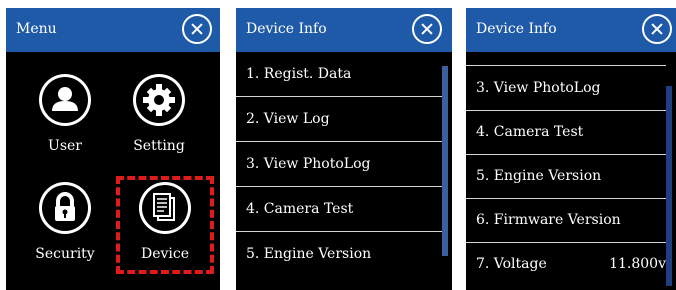 The image size is (676, 290). What do you see at coordinates (288, 119) in the screenshot?
I see `list-item-label: 2. View Log` at bounding box center [288, 119].